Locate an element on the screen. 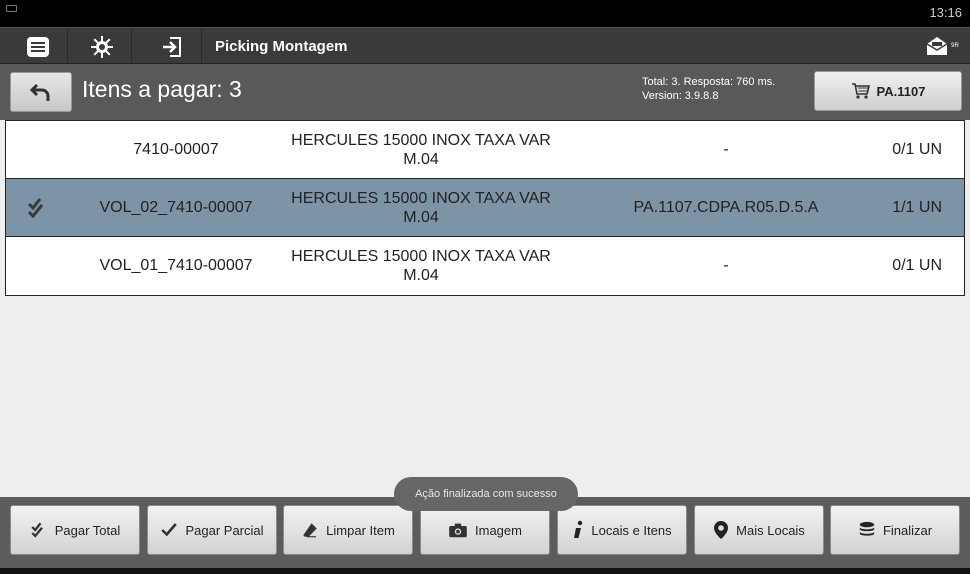 This screenshot has width=970, height=574. info-icon is located at coordinates (578, 529).